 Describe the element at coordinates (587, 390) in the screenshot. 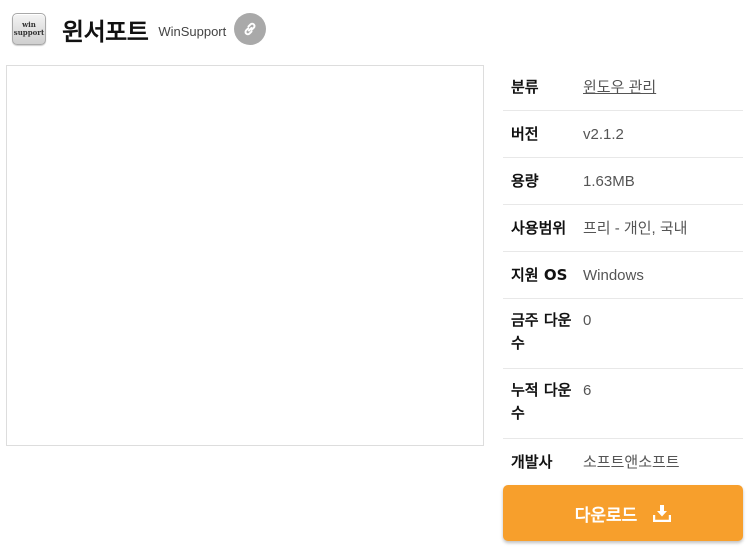

I see `total-downloads-value: 6` at that location.